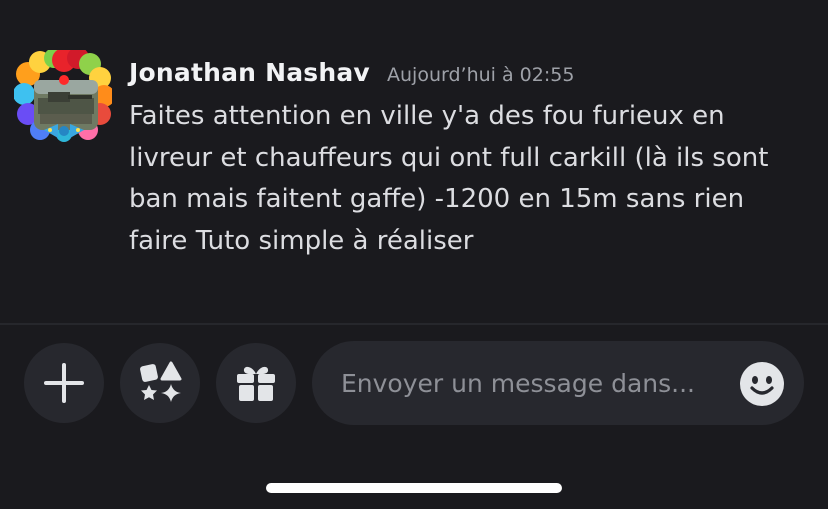 The image size is (828, 509). What do you see at coordinates (762, 384) in the screenshot?
I see `emoji-icon` at bounding box center [762, 384].